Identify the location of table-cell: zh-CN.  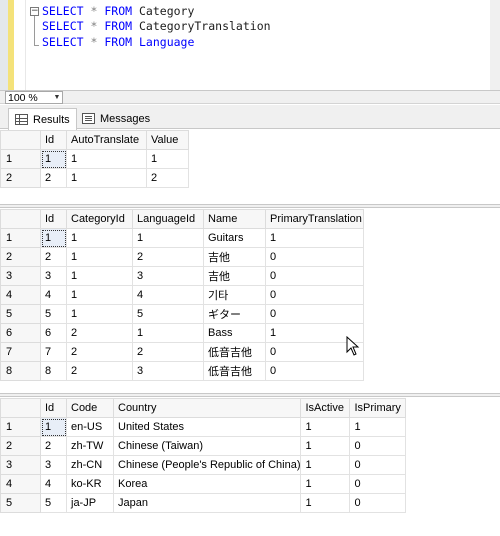
(90, 465).